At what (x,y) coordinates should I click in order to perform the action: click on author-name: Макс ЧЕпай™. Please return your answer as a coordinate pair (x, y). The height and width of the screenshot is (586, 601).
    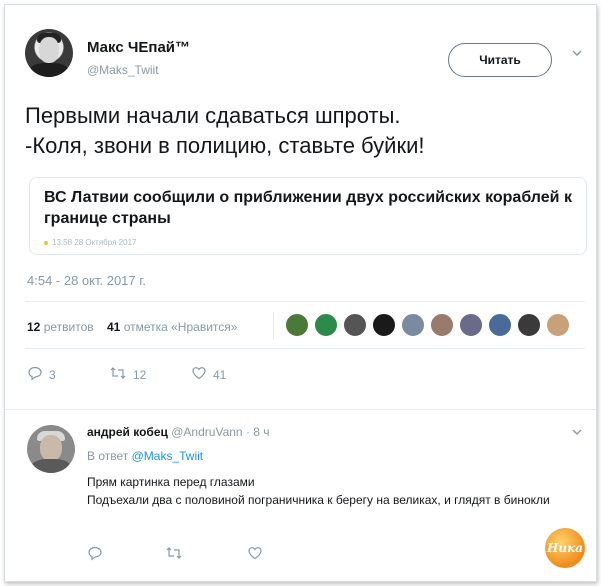
    Looking at the image, I should click on (138, 47).